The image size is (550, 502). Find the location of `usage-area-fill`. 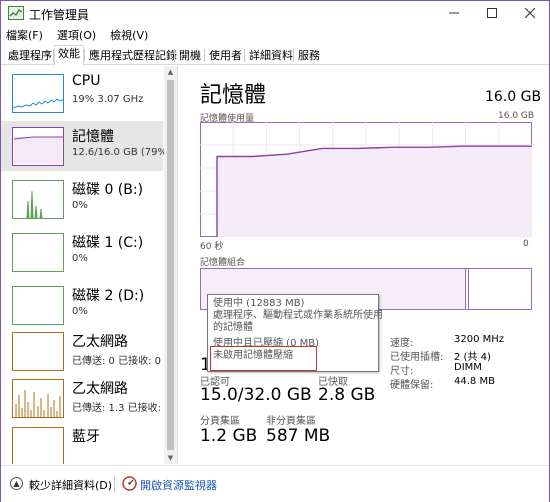

usage-area-fill is located at coordinates (374, 191).